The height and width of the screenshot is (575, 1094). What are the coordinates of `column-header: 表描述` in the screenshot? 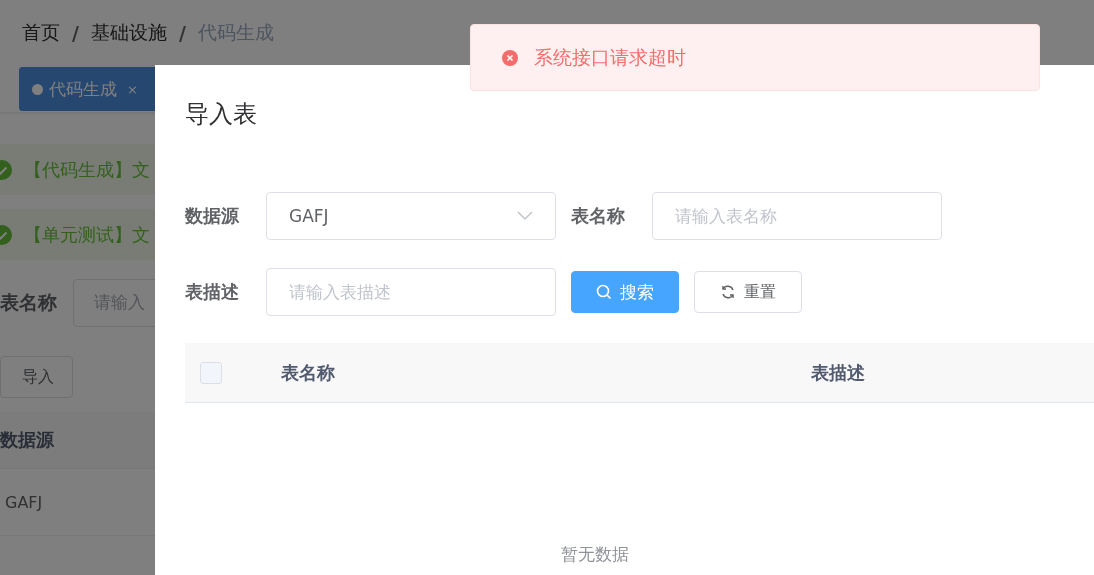 It's located at (838, 372).